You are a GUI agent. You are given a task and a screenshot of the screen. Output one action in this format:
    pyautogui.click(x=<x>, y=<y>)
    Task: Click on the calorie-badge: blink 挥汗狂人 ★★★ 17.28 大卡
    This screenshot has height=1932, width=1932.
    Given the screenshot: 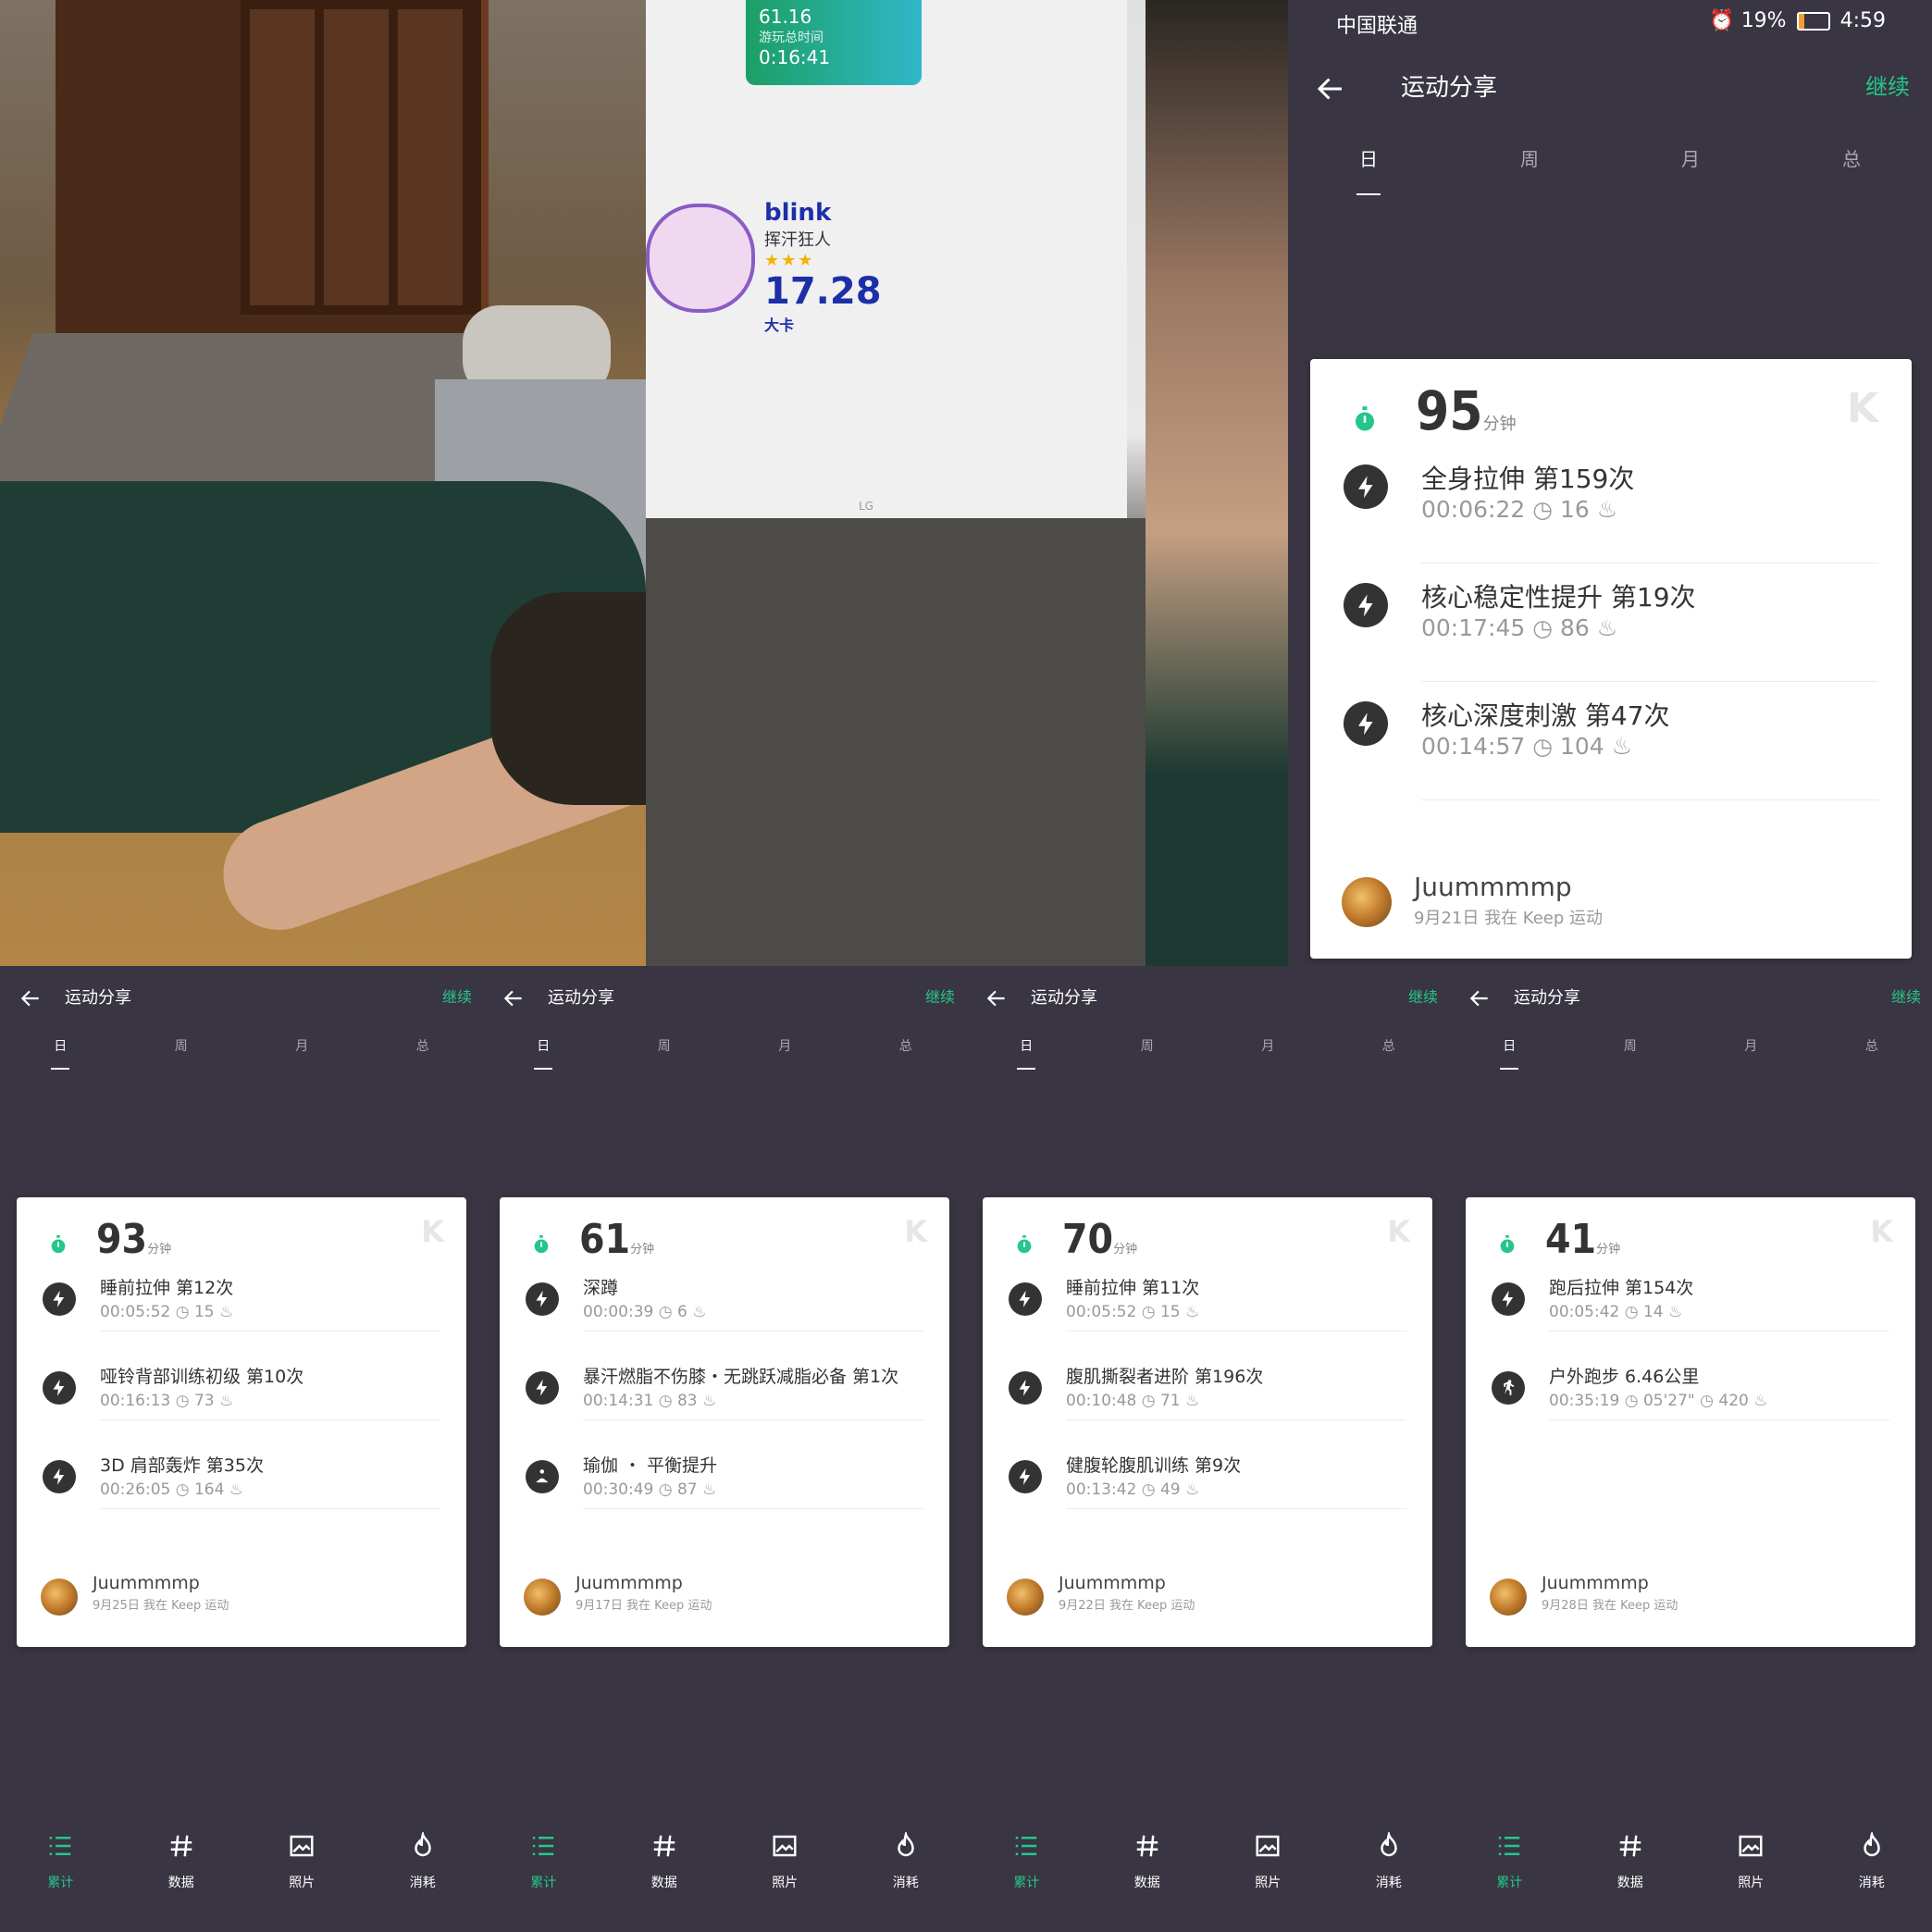 What is the action you would take?
    pyautogui.click(x=823, y=267)
    